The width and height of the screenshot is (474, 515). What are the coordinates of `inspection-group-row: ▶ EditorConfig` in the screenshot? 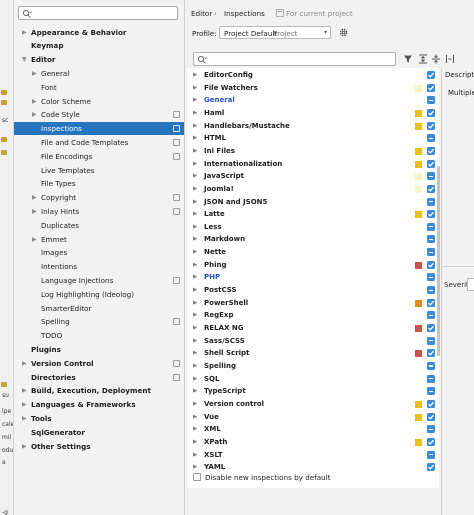 It's located at (313, 75).